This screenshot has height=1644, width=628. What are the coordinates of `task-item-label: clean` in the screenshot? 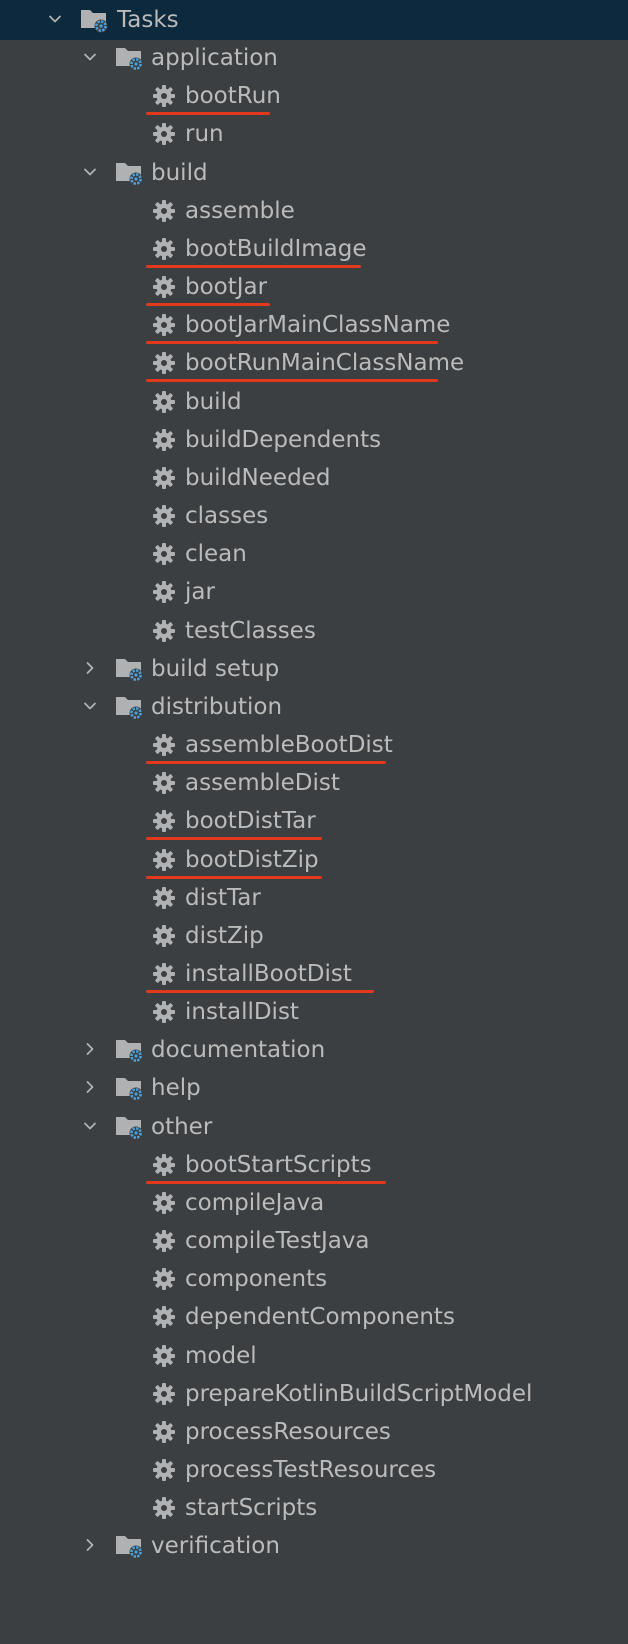 It's located at (216, 554).